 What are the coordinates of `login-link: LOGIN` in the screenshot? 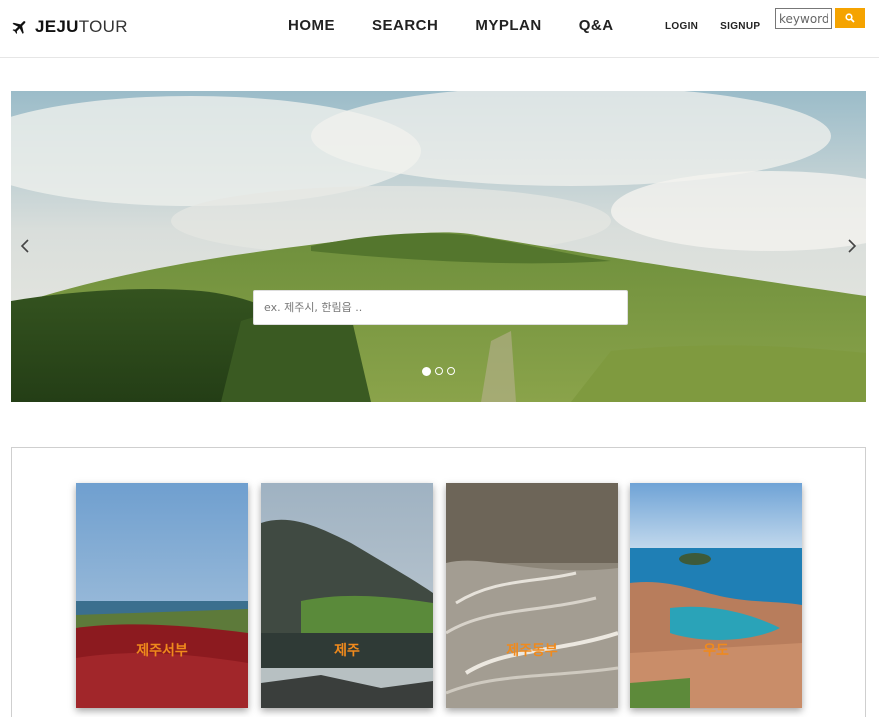 It's located at (681, 26).